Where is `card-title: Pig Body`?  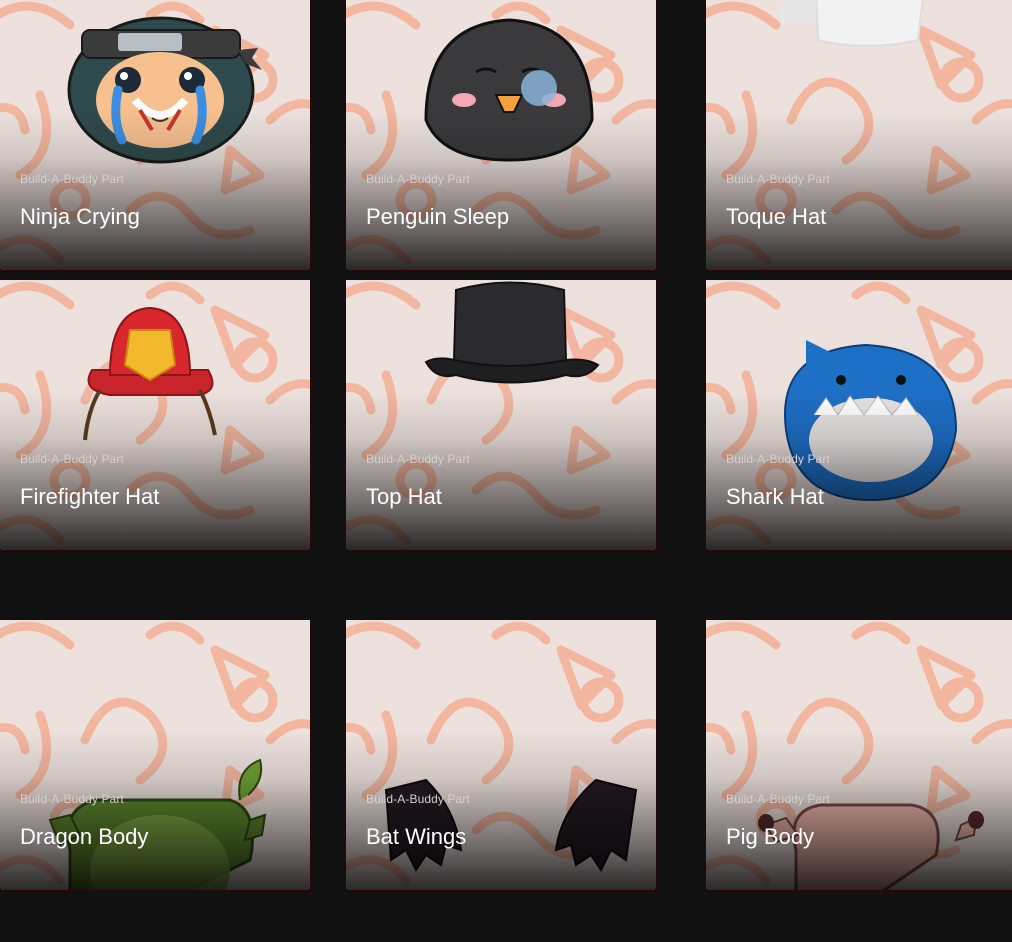 card-title: Pig Body is located at coordinates (770, 836).